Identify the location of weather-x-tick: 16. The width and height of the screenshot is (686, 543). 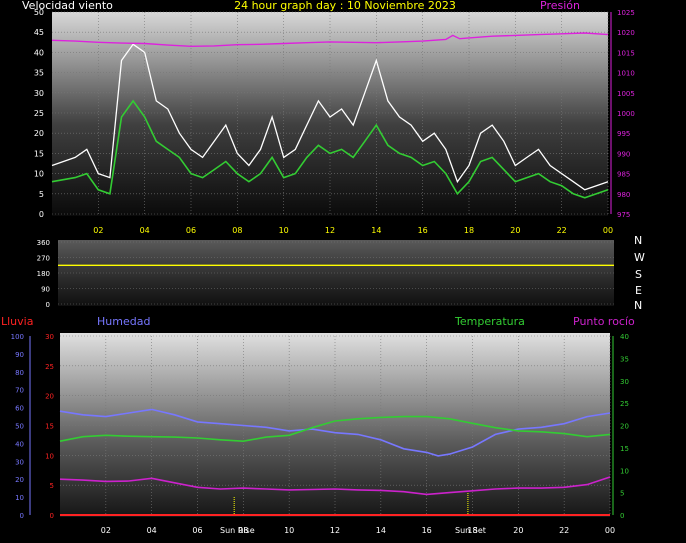
(427, 530).